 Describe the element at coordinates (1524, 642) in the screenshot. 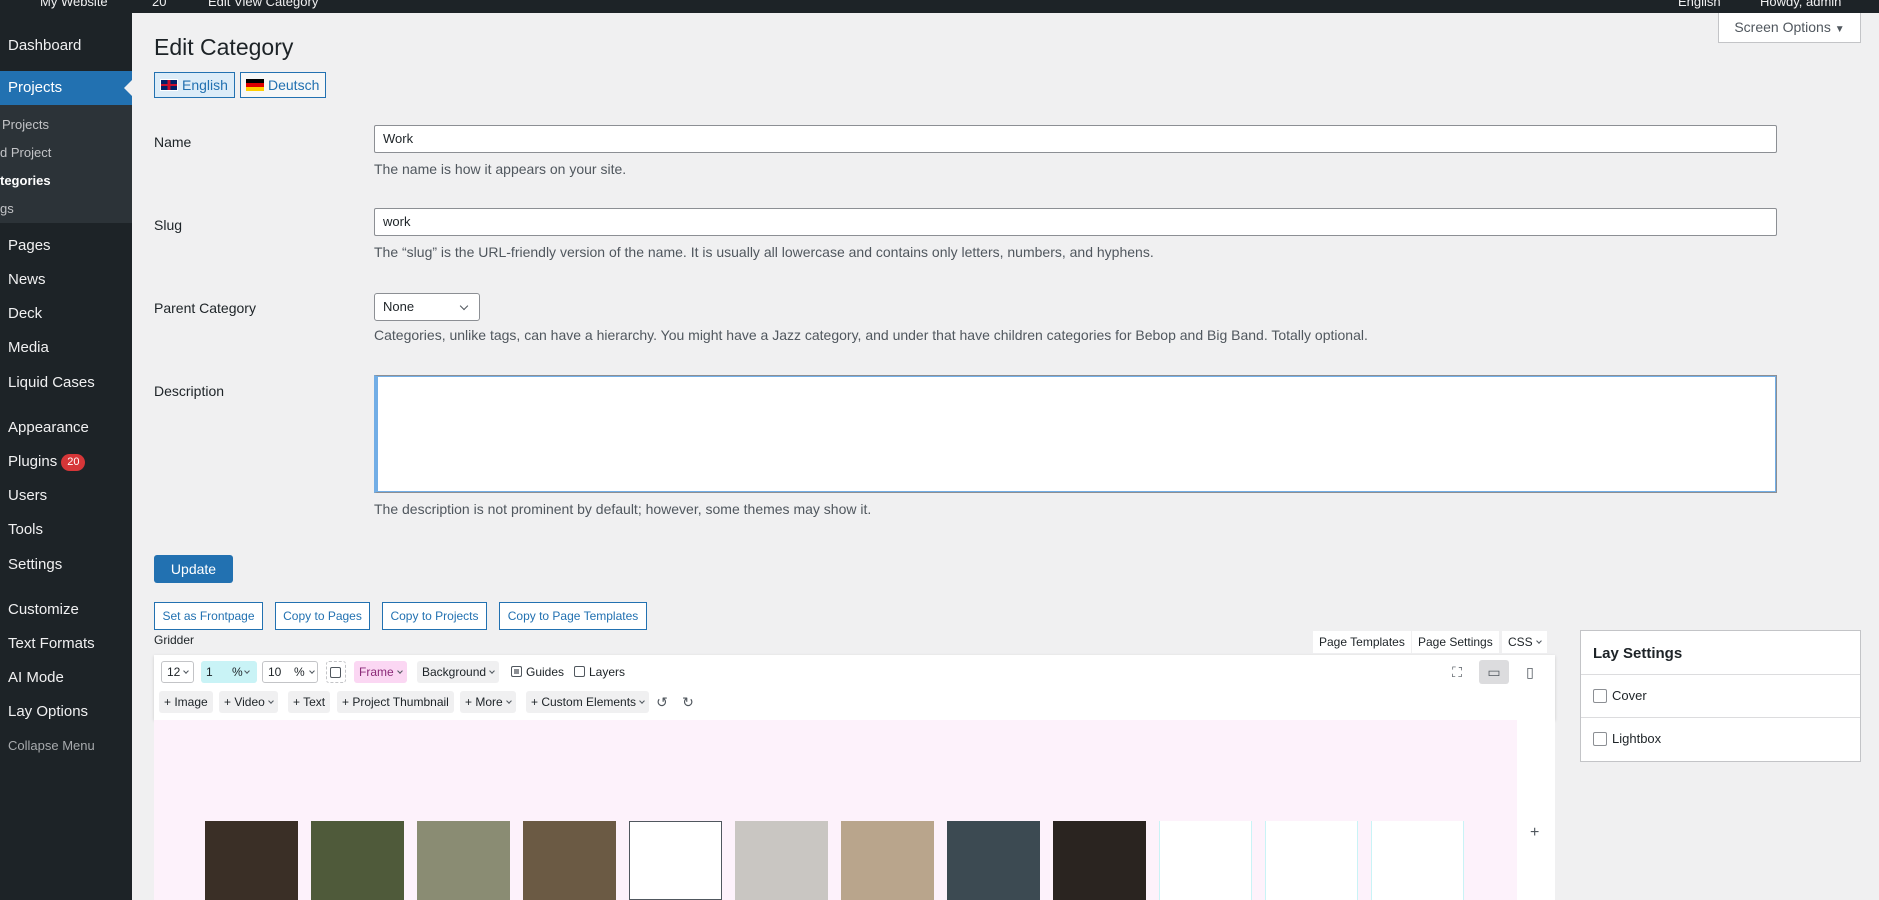

I see `css-tab: CSS` at that location.